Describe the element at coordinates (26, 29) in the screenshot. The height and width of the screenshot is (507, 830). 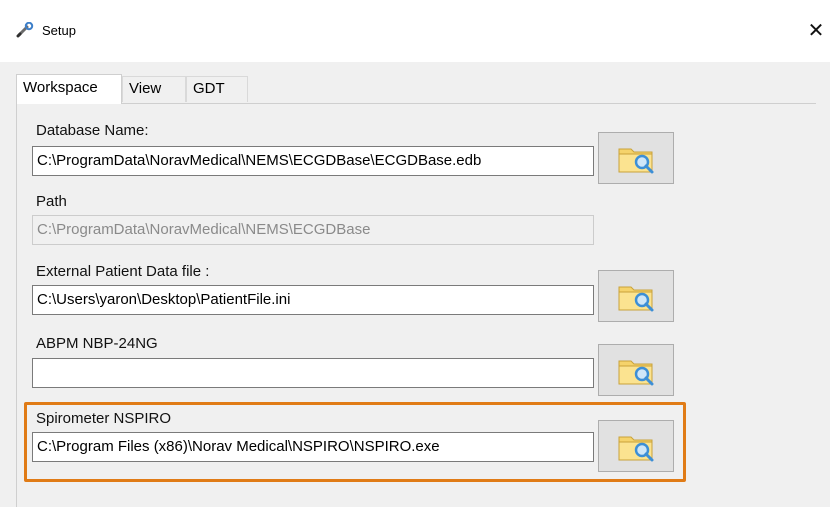
I see `wrench-icon` at that location.